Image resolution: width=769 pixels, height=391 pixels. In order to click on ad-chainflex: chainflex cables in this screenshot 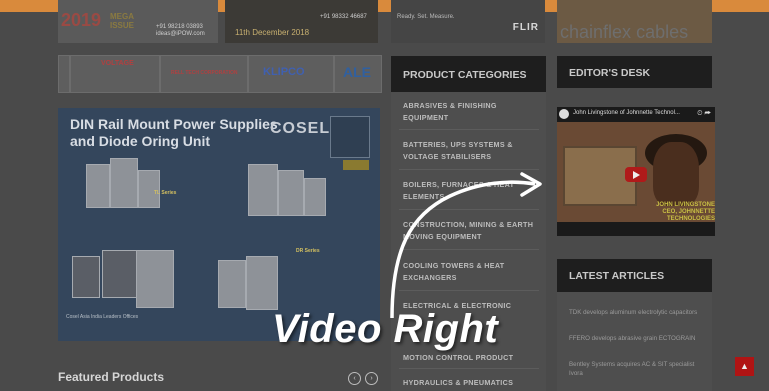, I will do `click(634, 21)`.